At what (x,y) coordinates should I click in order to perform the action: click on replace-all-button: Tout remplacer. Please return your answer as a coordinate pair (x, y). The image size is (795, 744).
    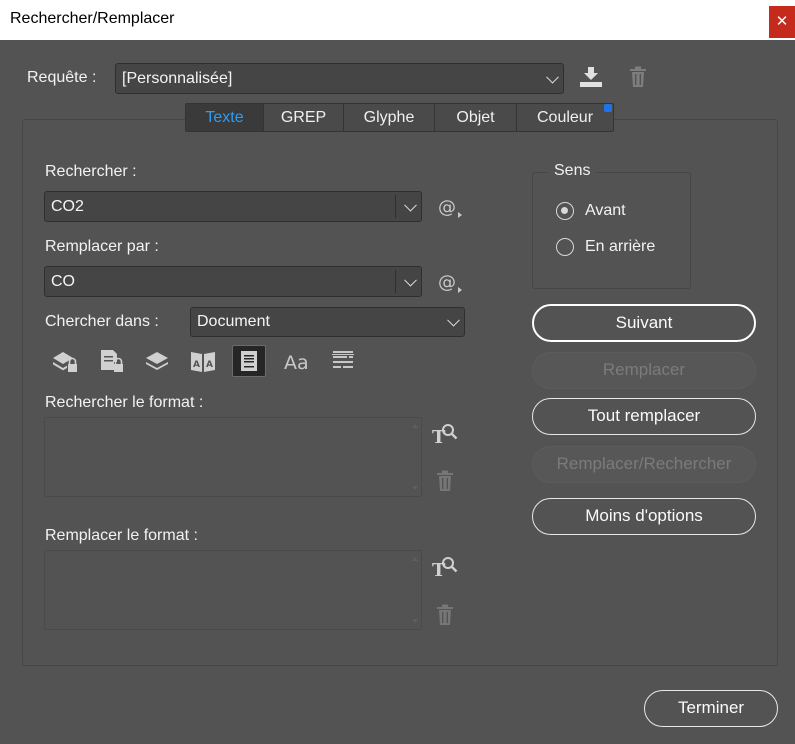
    Looking at the image, I should click on (644, 416).